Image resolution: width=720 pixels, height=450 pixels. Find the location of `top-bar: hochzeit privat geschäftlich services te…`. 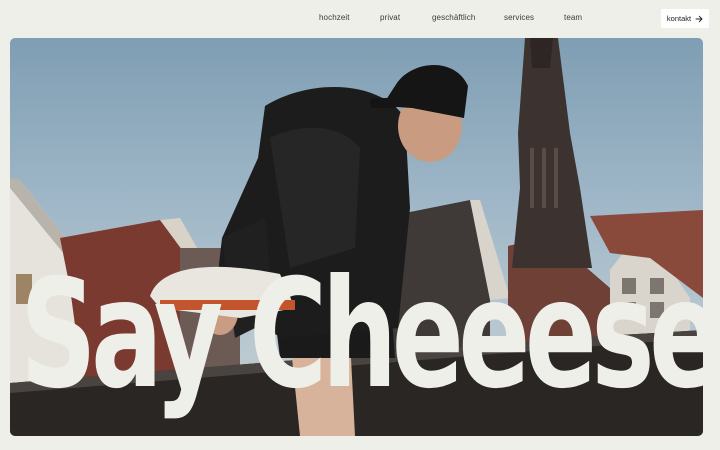

top-bar: hochzeit privat geschäftlich services te… is located at coordinates (360, 19).